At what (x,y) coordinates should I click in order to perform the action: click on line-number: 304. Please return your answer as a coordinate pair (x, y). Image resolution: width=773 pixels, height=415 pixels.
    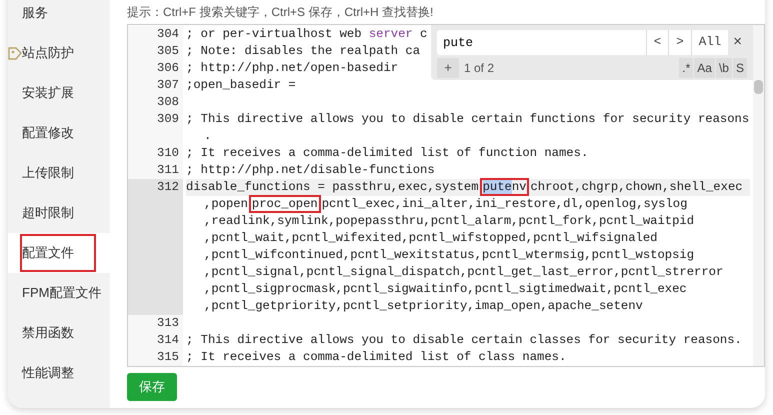
    Looking at the image, I should click on (168, 34).